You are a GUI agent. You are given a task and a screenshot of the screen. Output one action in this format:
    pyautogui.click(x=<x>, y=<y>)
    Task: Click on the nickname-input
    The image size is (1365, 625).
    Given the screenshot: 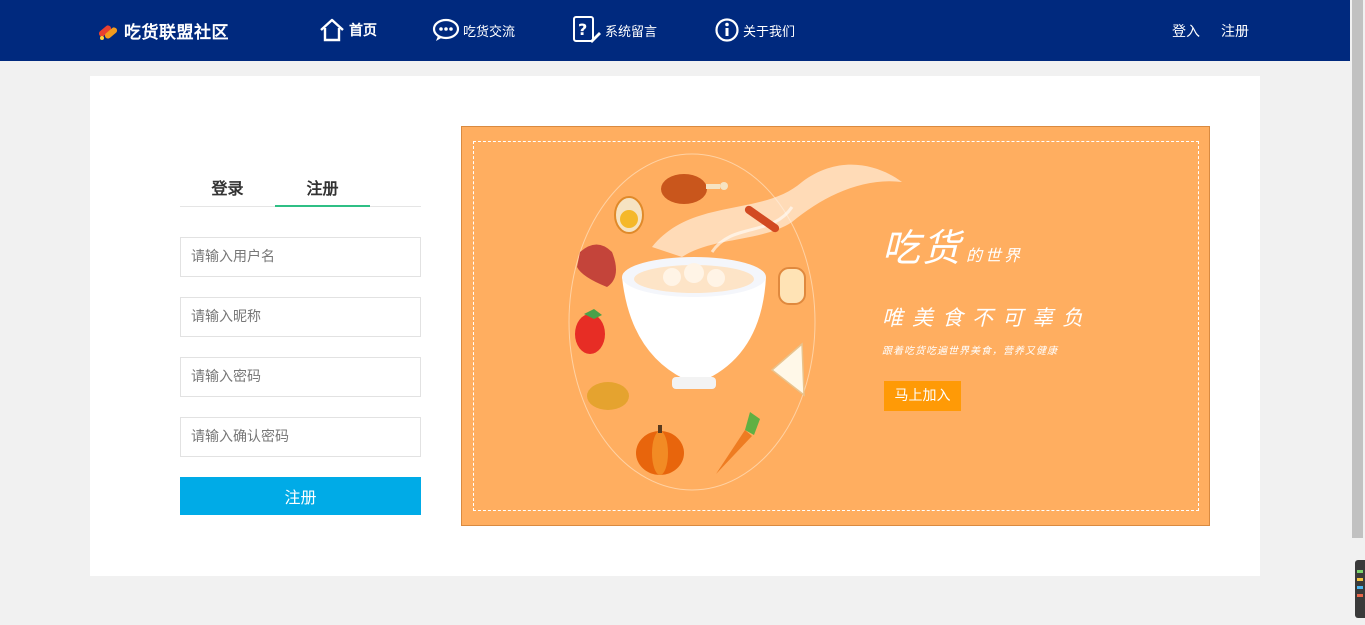 What is the action you would take?
    pyautogui.click(x=300, y=317)
    